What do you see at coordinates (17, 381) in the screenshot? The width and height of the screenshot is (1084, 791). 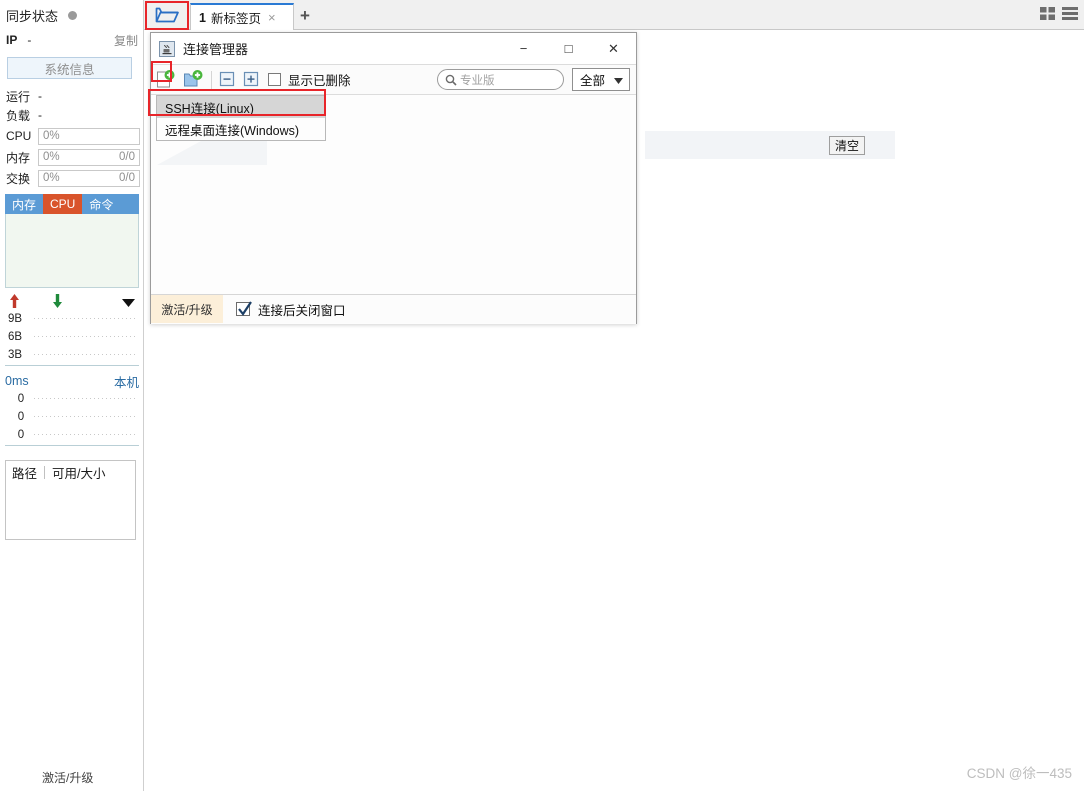 I see `latency-value: 0ms` at bounding box center [17, 381].